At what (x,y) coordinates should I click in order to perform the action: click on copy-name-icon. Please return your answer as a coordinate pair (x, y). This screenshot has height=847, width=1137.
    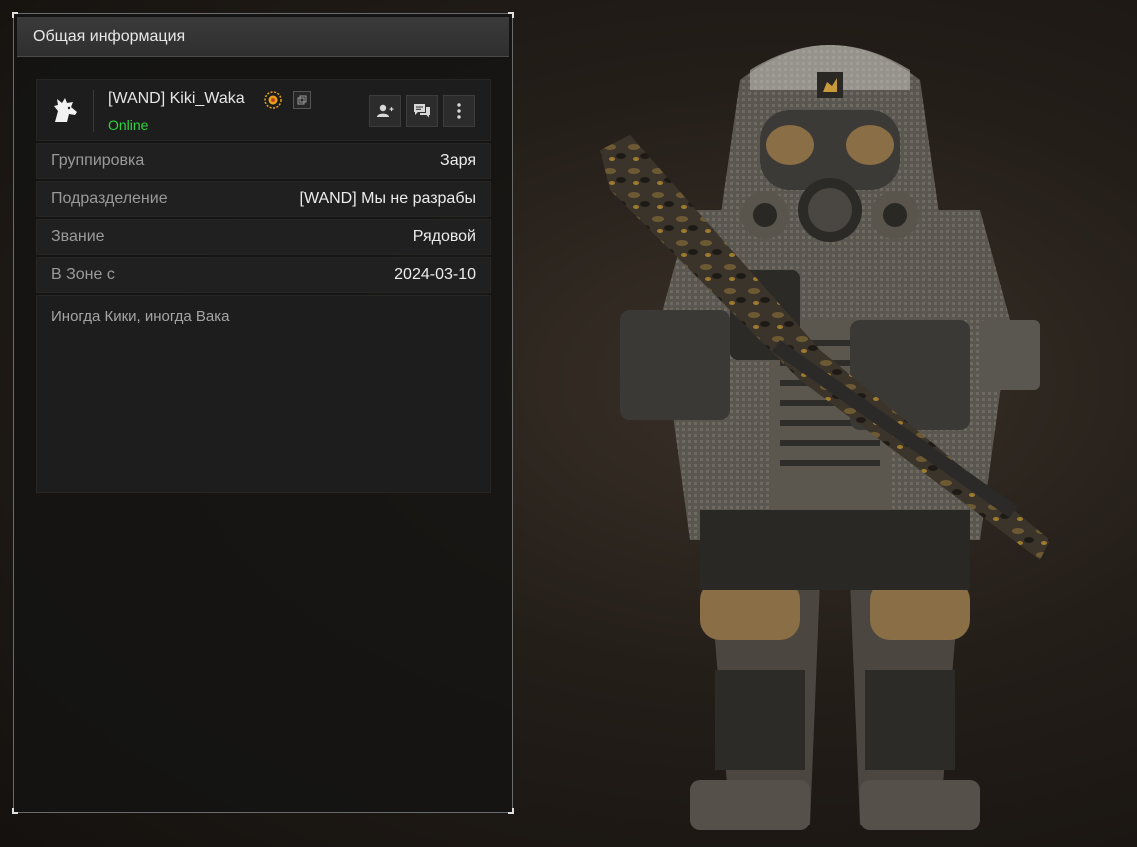
    Looking at the image, I should click on (302, 100).